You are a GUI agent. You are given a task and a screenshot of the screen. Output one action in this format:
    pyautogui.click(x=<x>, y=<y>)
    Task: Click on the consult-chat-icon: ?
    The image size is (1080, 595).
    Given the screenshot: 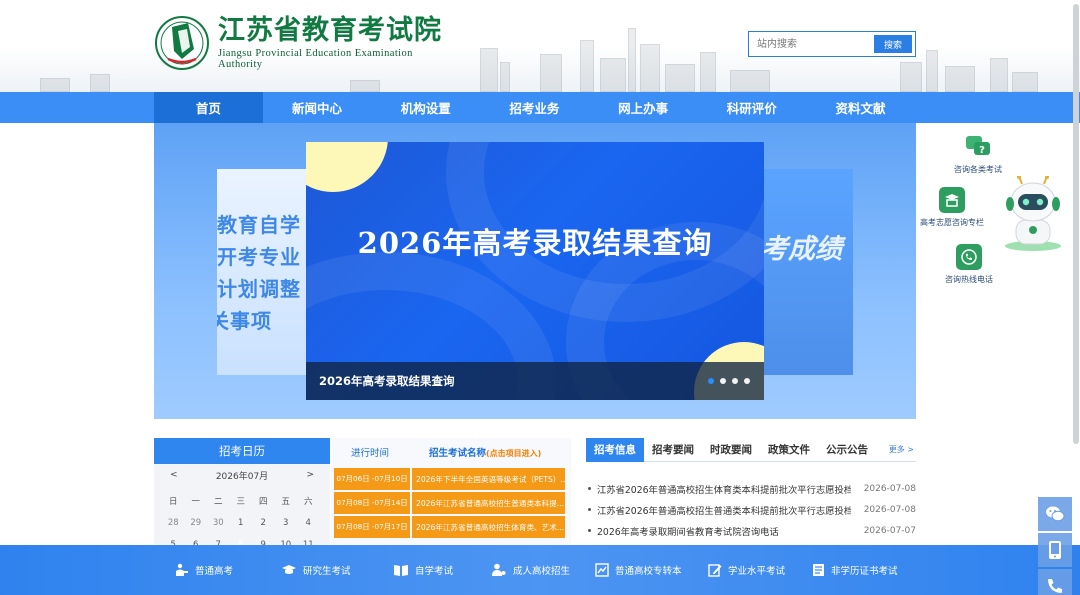 What is the action you would take?
    pyautogui.click(x=978, y=147)
    